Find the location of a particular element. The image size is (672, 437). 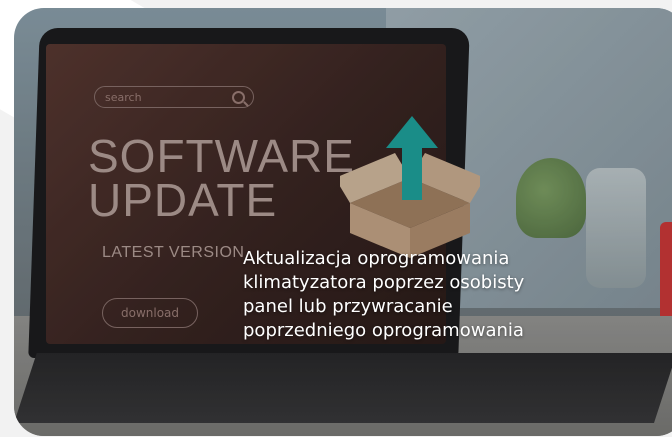

caption-line-2: klimatyzatora poprzez osobisty is located at coordinates (384, 282).